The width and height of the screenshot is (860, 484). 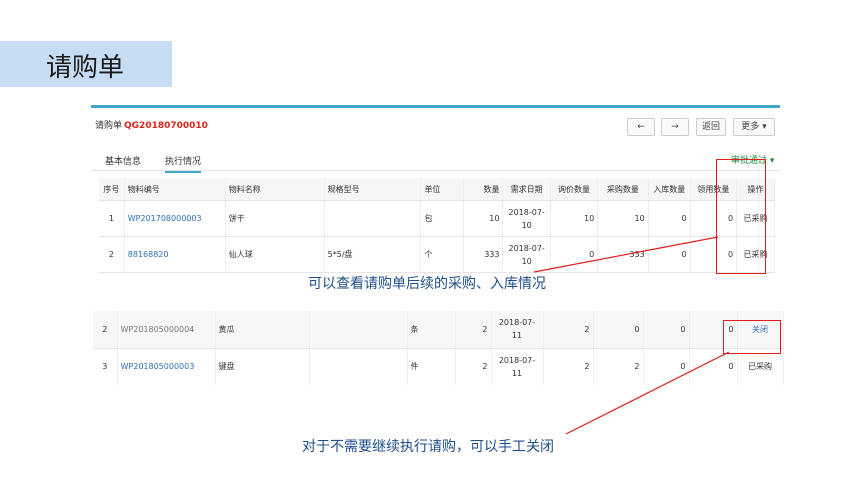 What do you see at coordinates (428, 447) in the screenshot?
I see `annotation-manual-close: 对于不需要继续执行请购，可以手工关闭` at bounding box center [428, 447].